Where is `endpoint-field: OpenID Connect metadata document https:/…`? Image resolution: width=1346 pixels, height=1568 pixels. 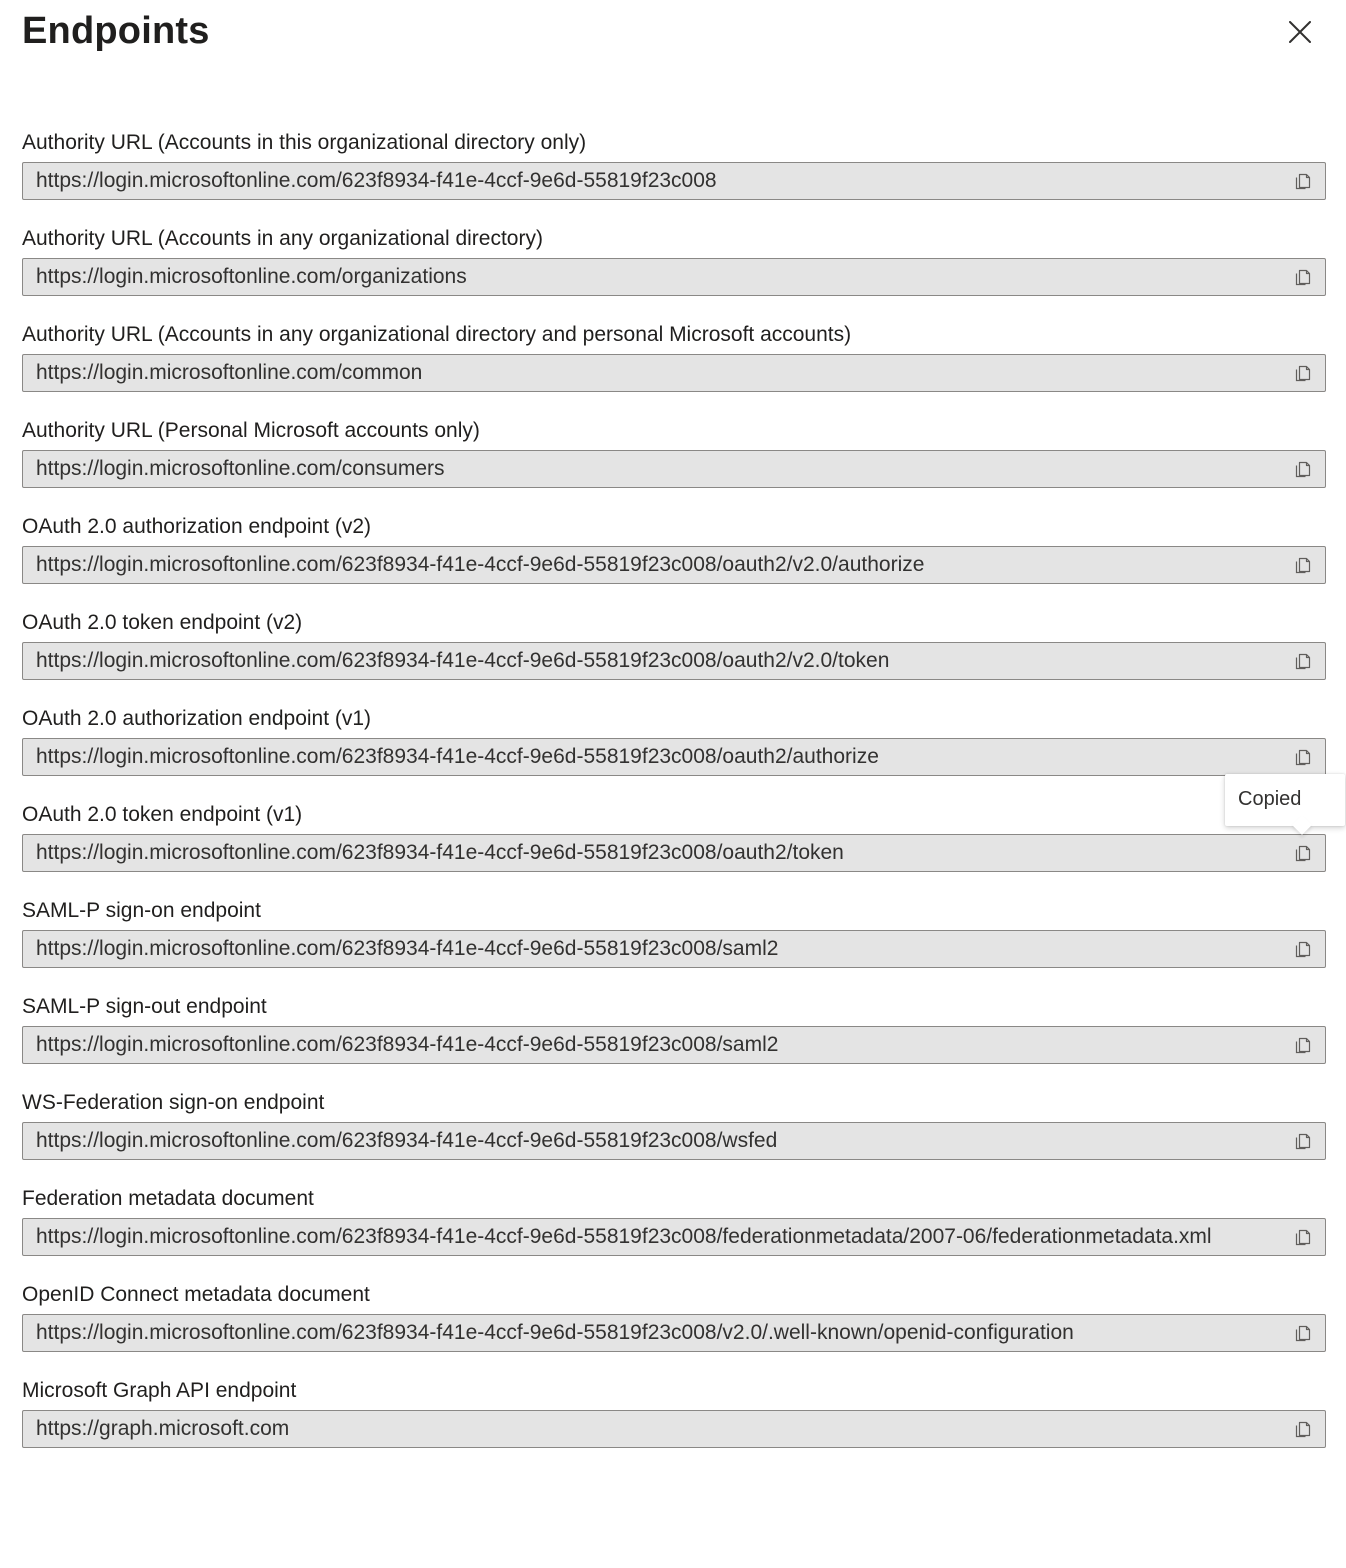
endpoint-field: OpenID Connect metadata document https:/… is located at coordinates (674, 1324).